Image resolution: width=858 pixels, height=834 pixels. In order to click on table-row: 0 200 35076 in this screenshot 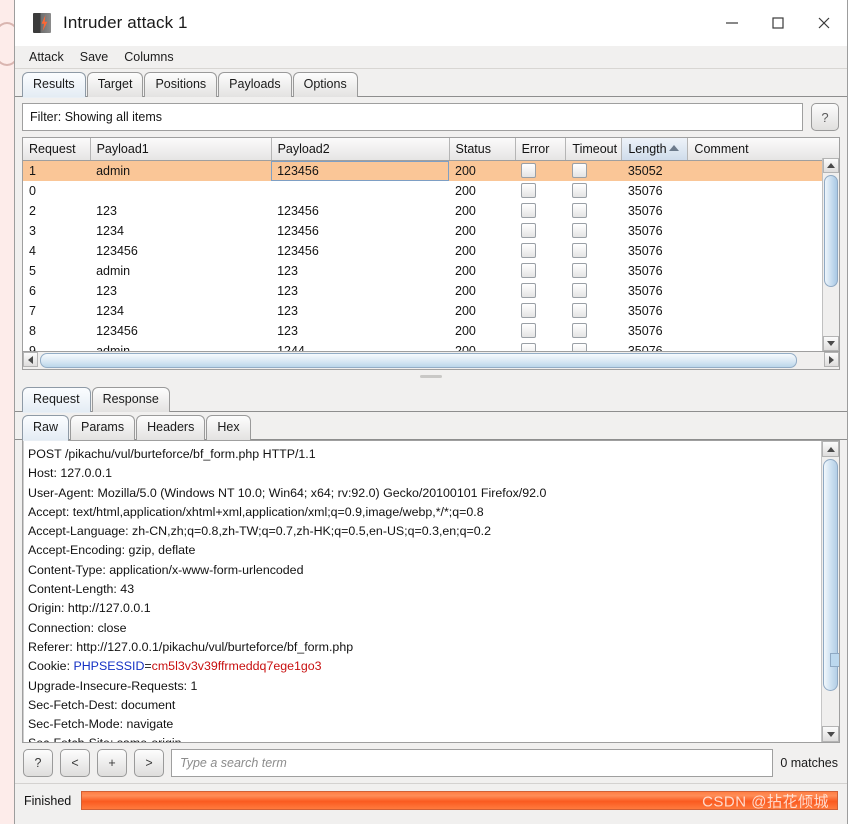, I will do `click(431, 191)`.